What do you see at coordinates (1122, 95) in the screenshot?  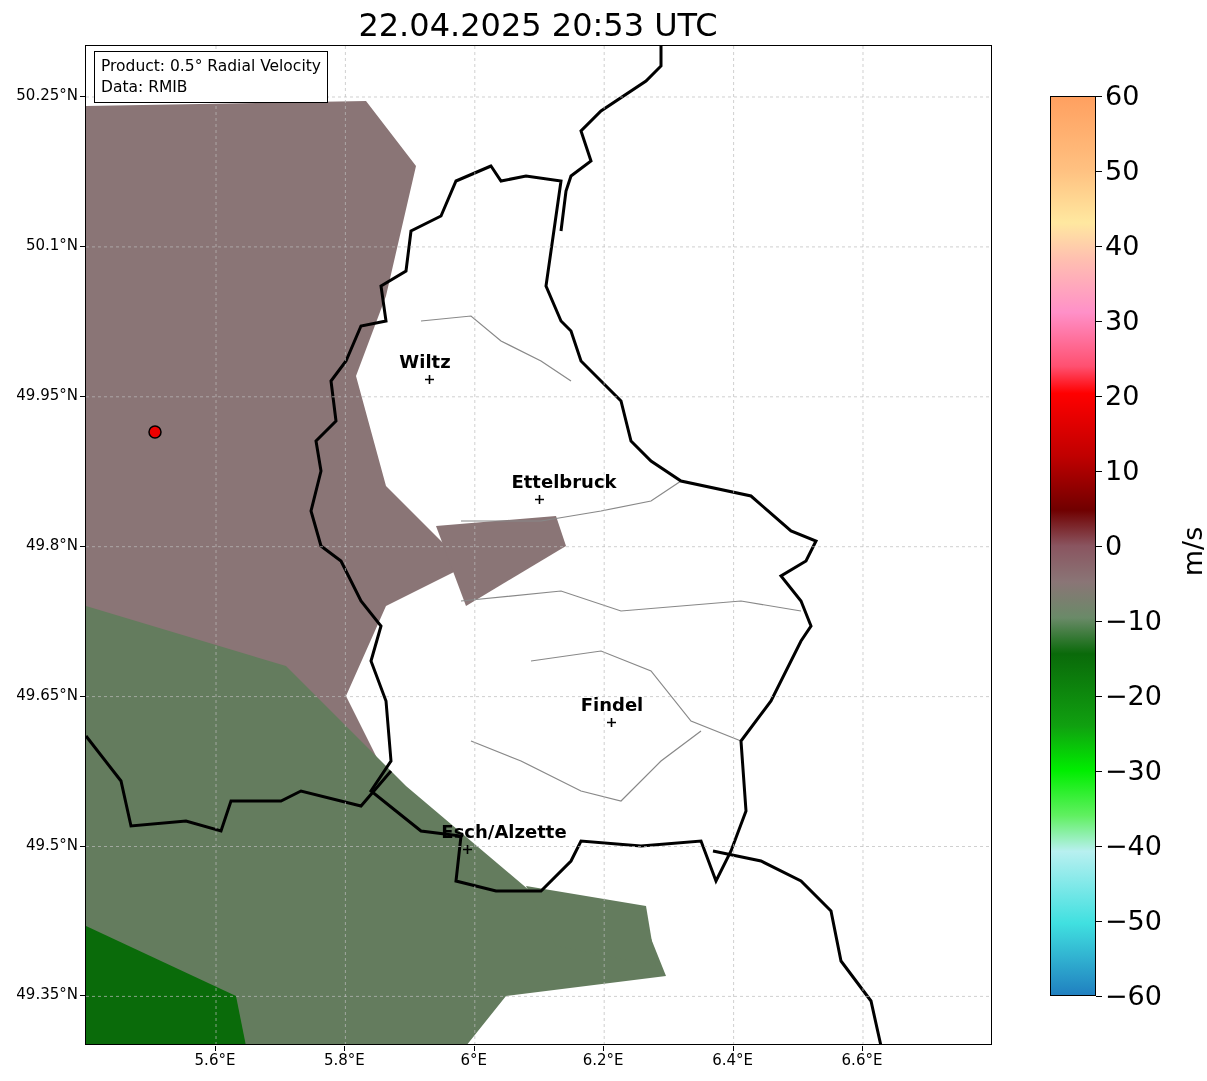 I see `colorbar-tick-label: 60` at bounding box center [1122, 95].